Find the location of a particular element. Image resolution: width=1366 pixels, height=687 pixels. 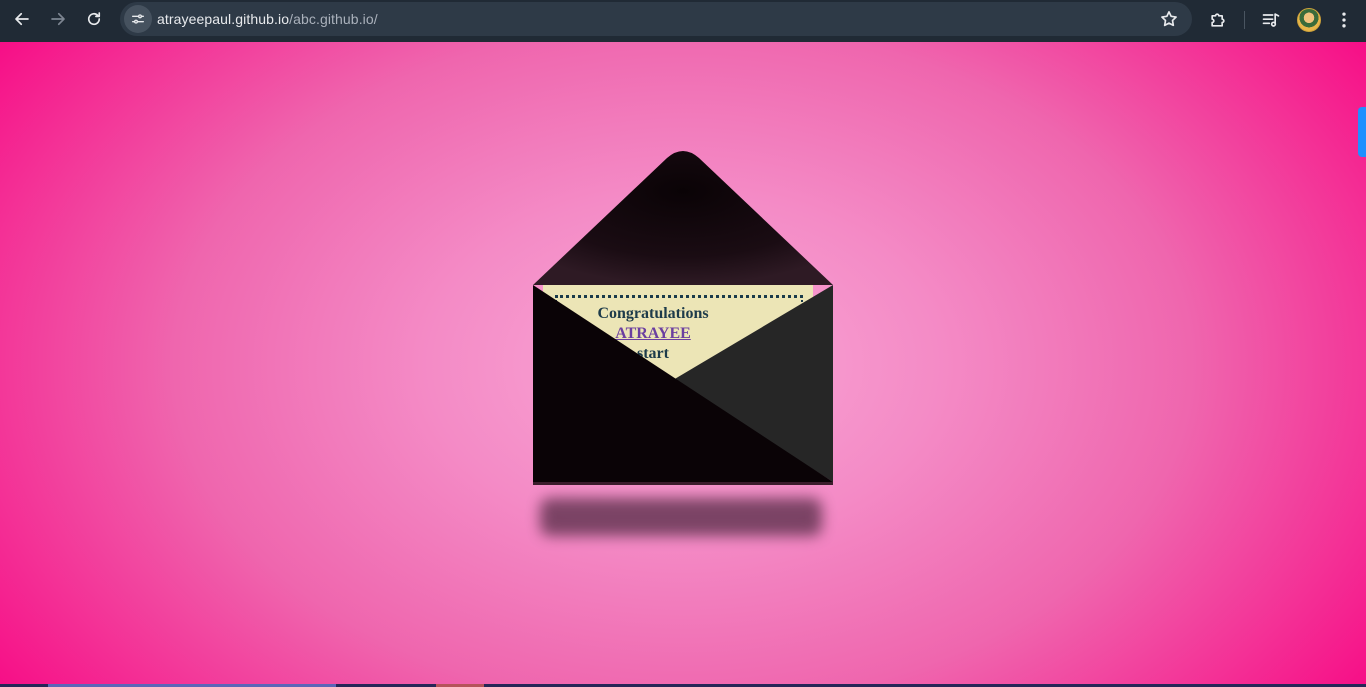

side-panel-handle is located at coordinates (1362, 132).